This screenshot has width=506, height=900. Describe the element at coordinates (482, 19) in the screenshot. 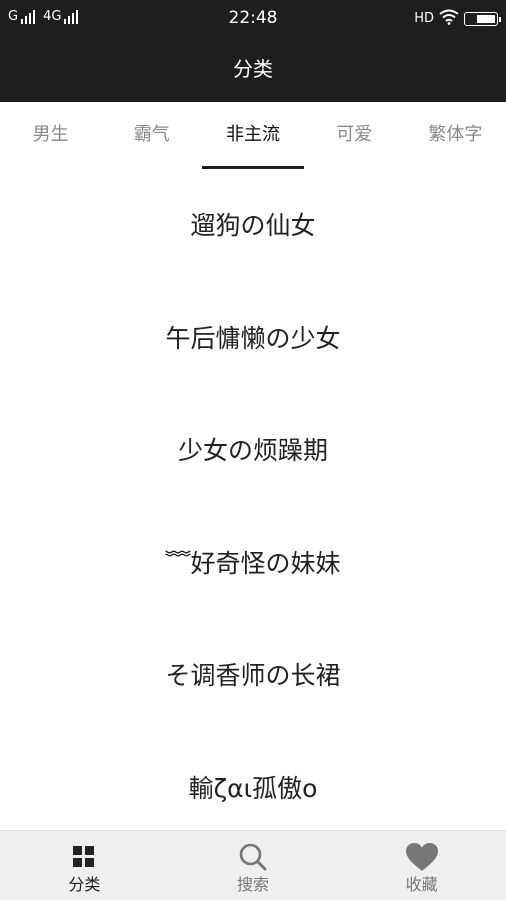

I see `battery-icon` at that location.